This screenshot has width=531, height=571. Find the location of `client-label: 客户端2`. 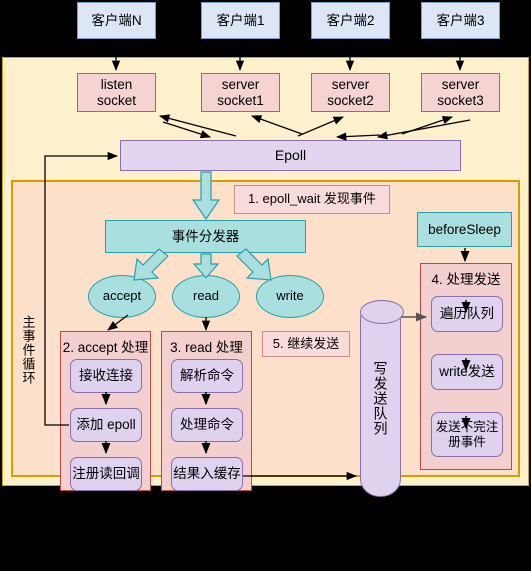

client-label: 客户端2 is located at coordinates (350, 20).